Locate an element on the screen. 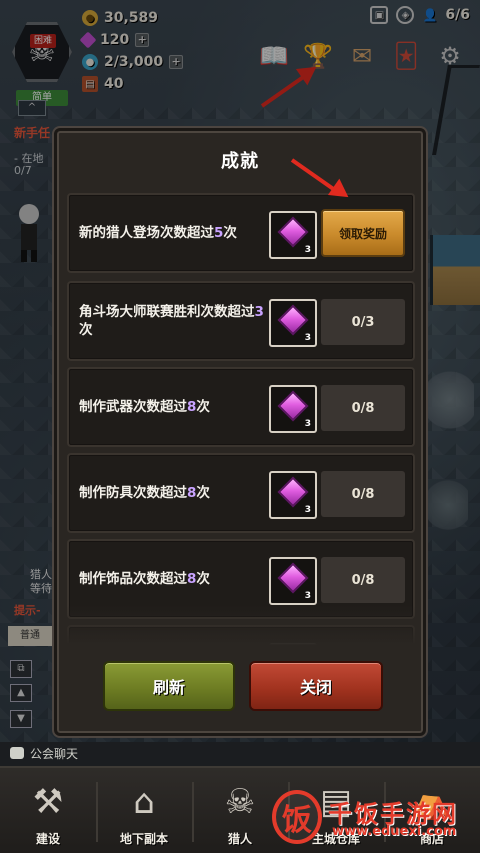 The width and height of the screenshot is (480, 853). achievement-progress: 0/3 is located at coordinates (363, 322).